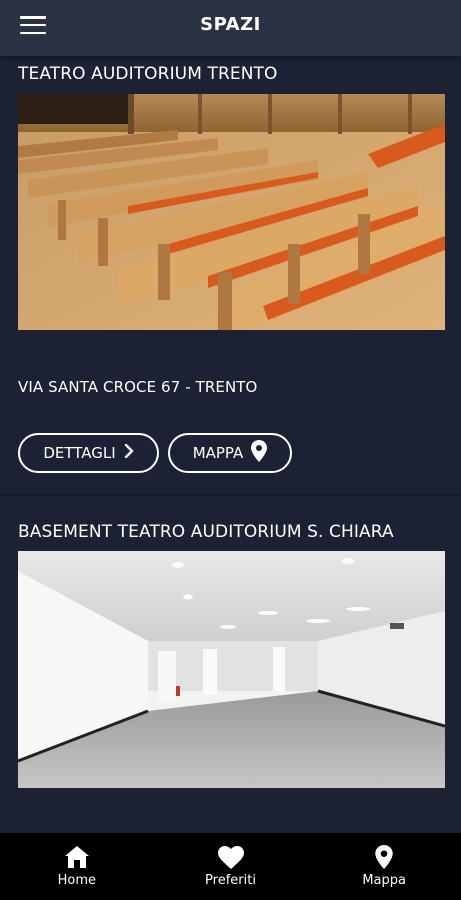 The height and width of the screenshot is (900, 461). Describe the element at coordinates (218, 453) in the screenshot. I see `map-button-label: MAPPA` at that location.